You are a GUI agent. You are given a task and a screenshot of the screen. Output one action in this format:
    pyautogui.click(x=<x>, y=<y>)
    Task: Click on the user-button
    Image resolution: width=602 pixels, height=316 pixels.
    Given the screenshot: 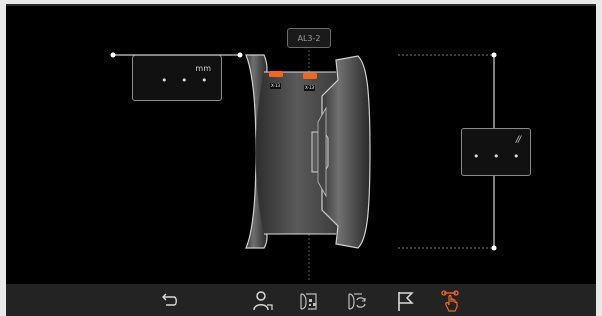 What is the action you would take?
    pyautogui.click(x=263, y=301)
    